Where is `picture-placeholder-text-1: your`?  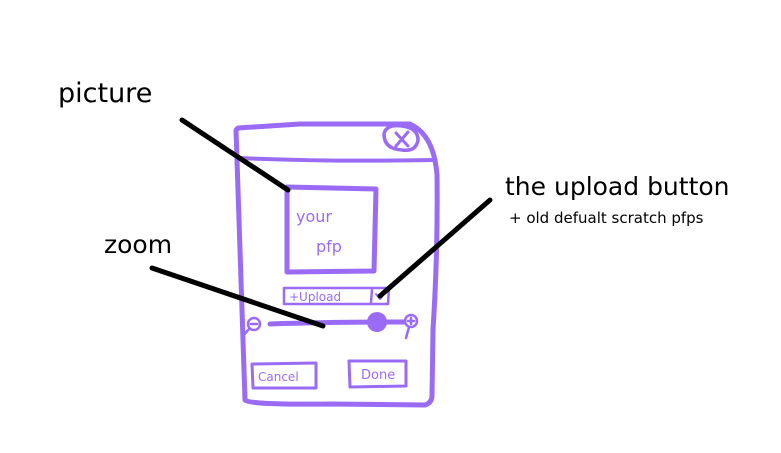
picture-placeholder-text-1: your is located at coordinates (314, 216).